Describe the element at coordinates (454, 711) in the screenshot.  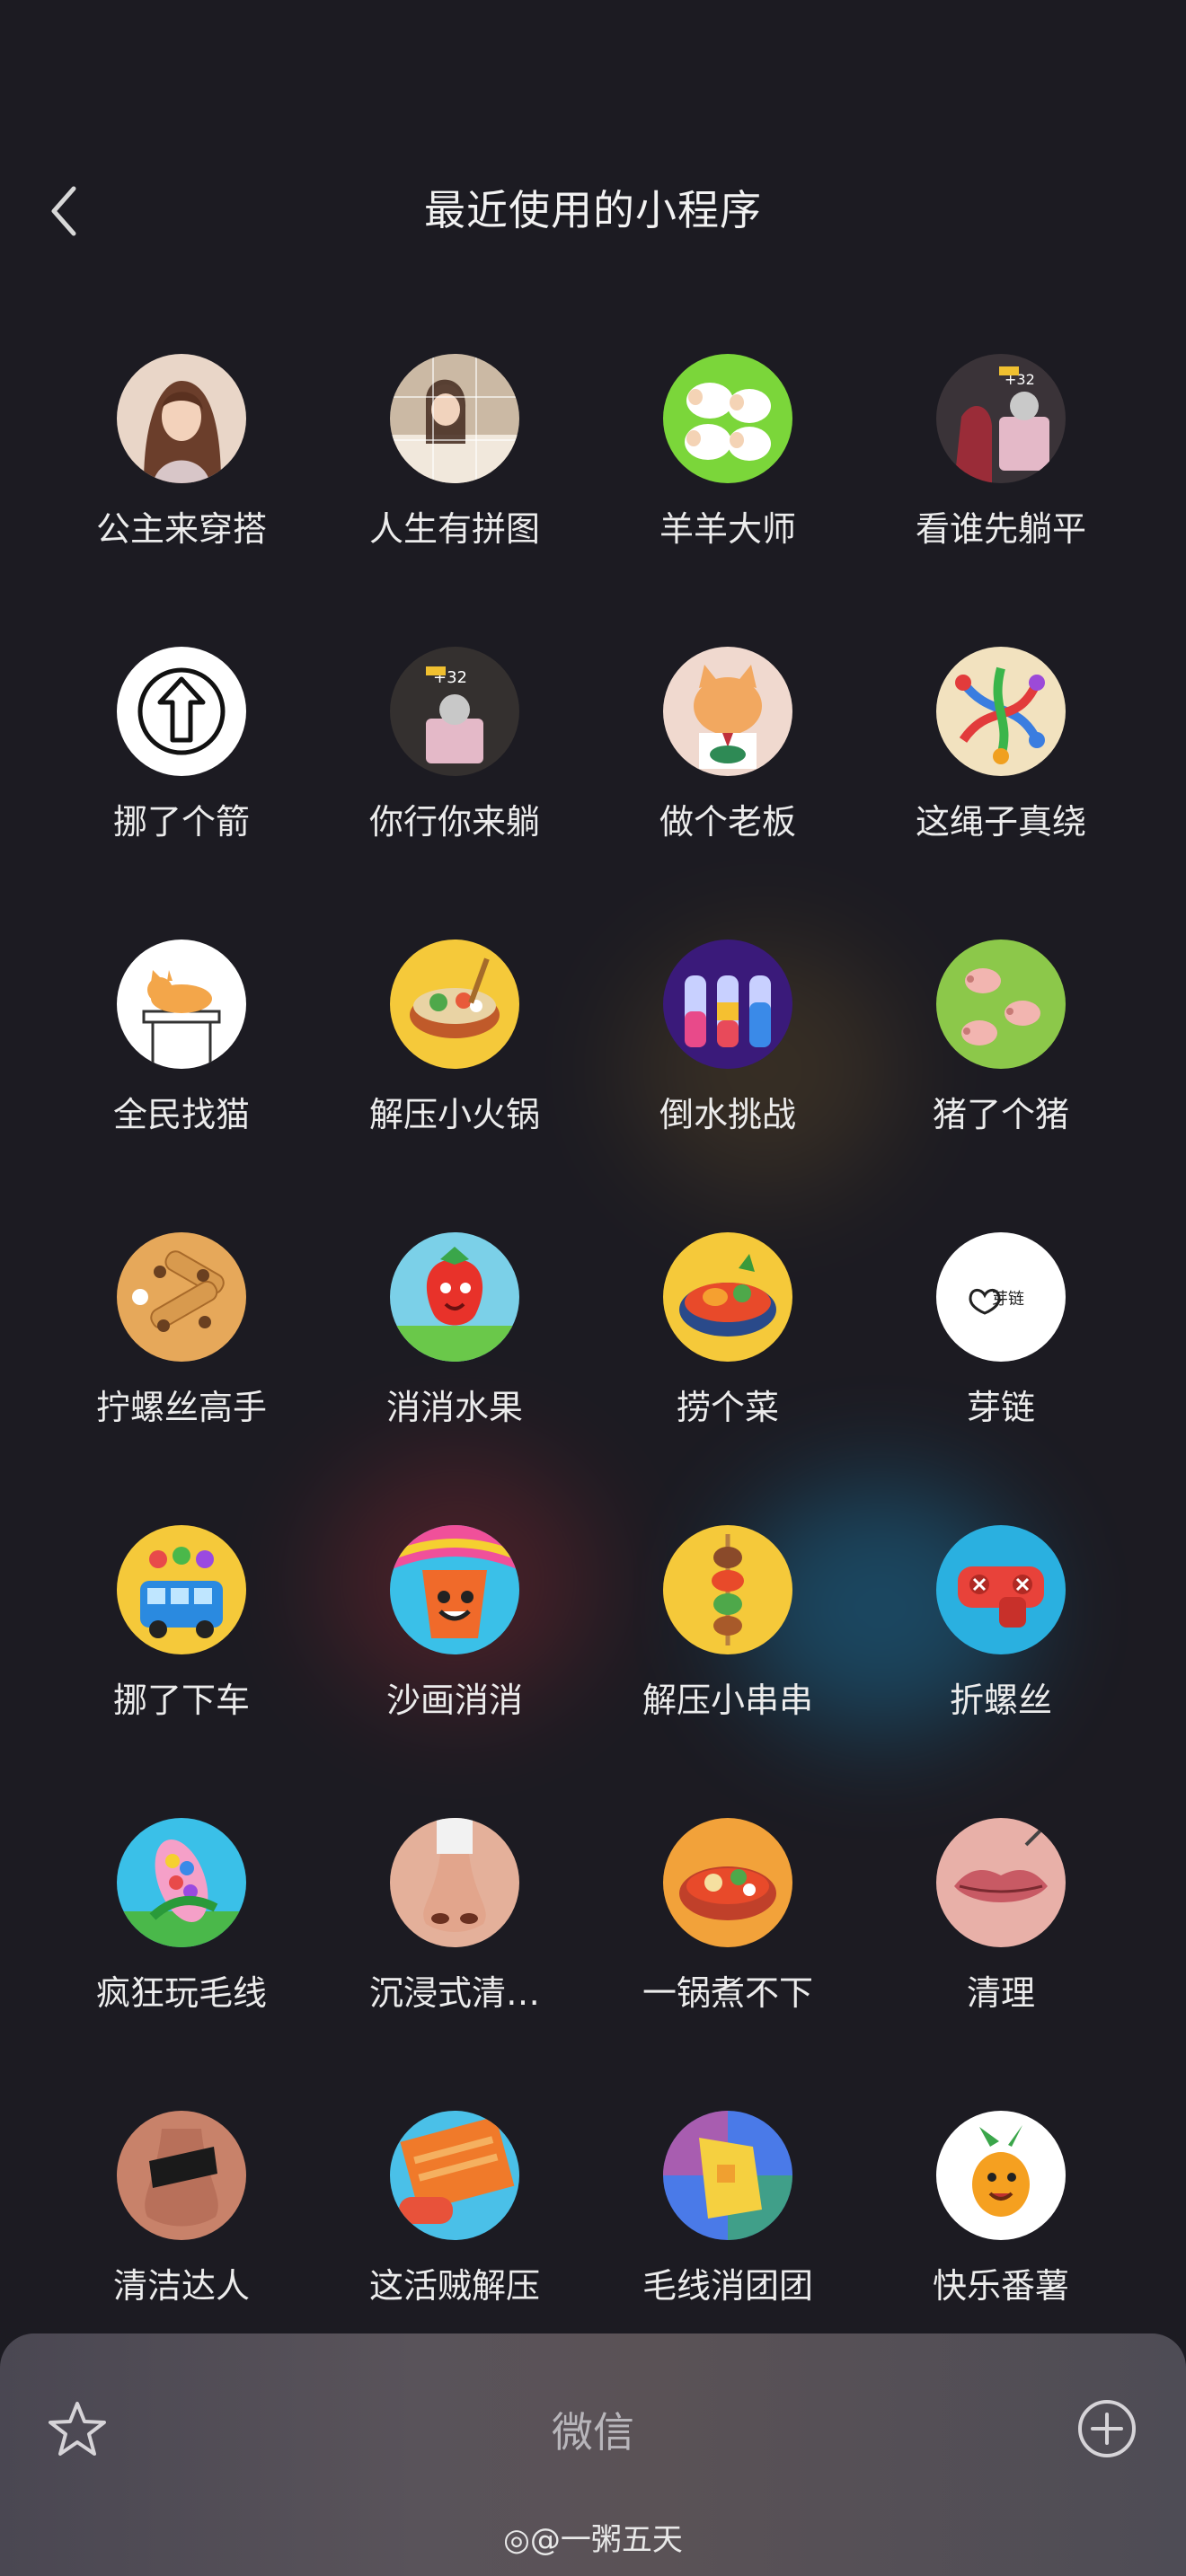
I see `you-lie-icon: +32` at that location.